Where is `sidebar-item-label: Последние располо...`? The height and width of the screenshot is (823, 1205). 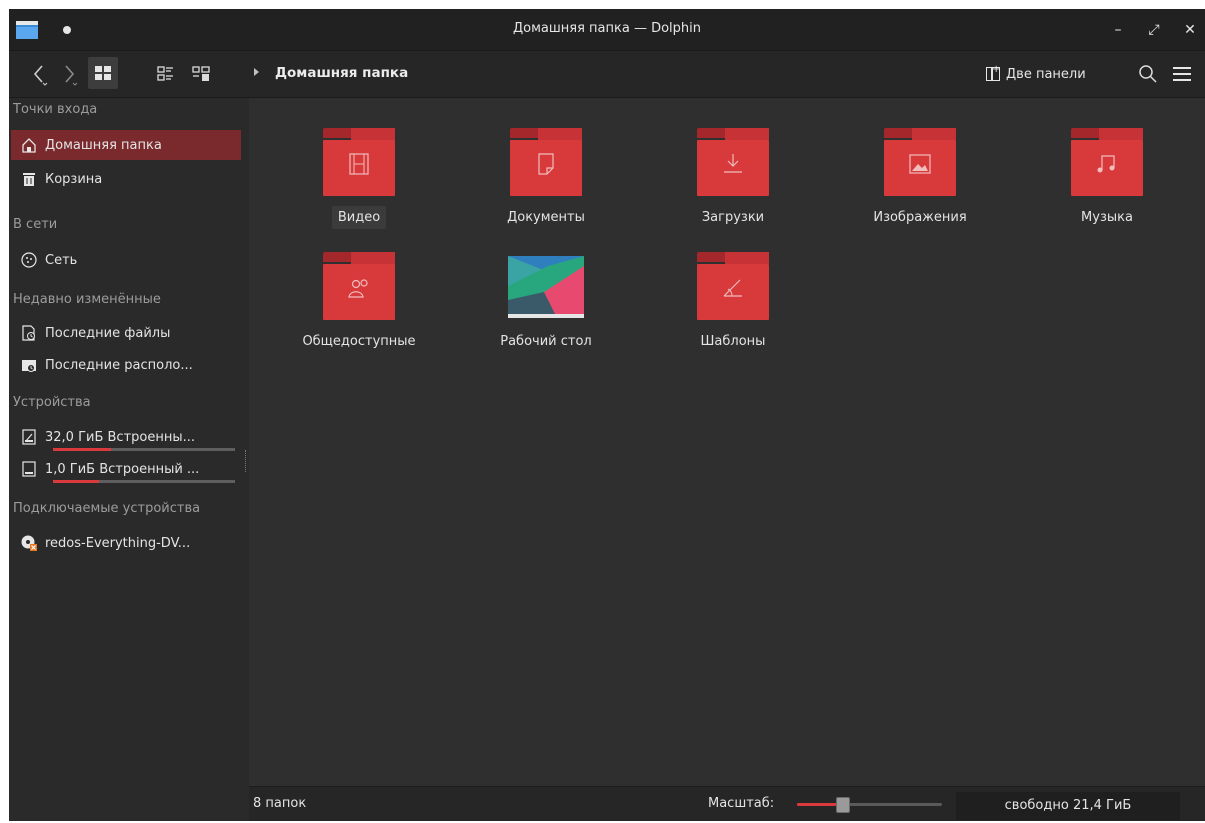 sidebar-item-label: Последние располо... is located at coordinates (119, 365).